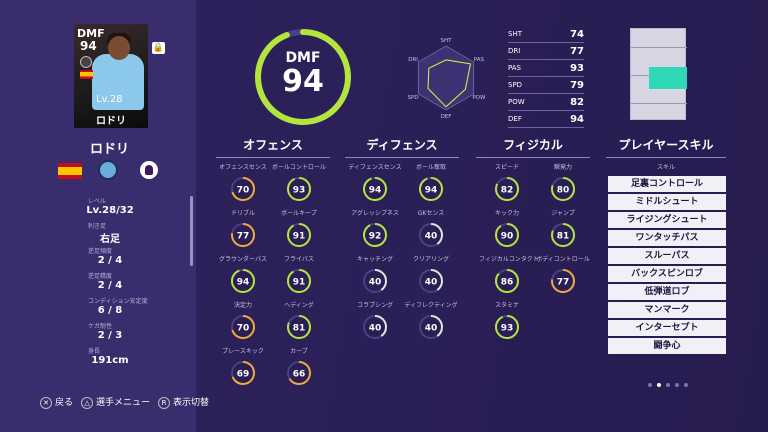 The image size is (768, 432). Describe the element at coordinates (506, 213) in the screenshot. I see `stat-name: キック力` at that location.